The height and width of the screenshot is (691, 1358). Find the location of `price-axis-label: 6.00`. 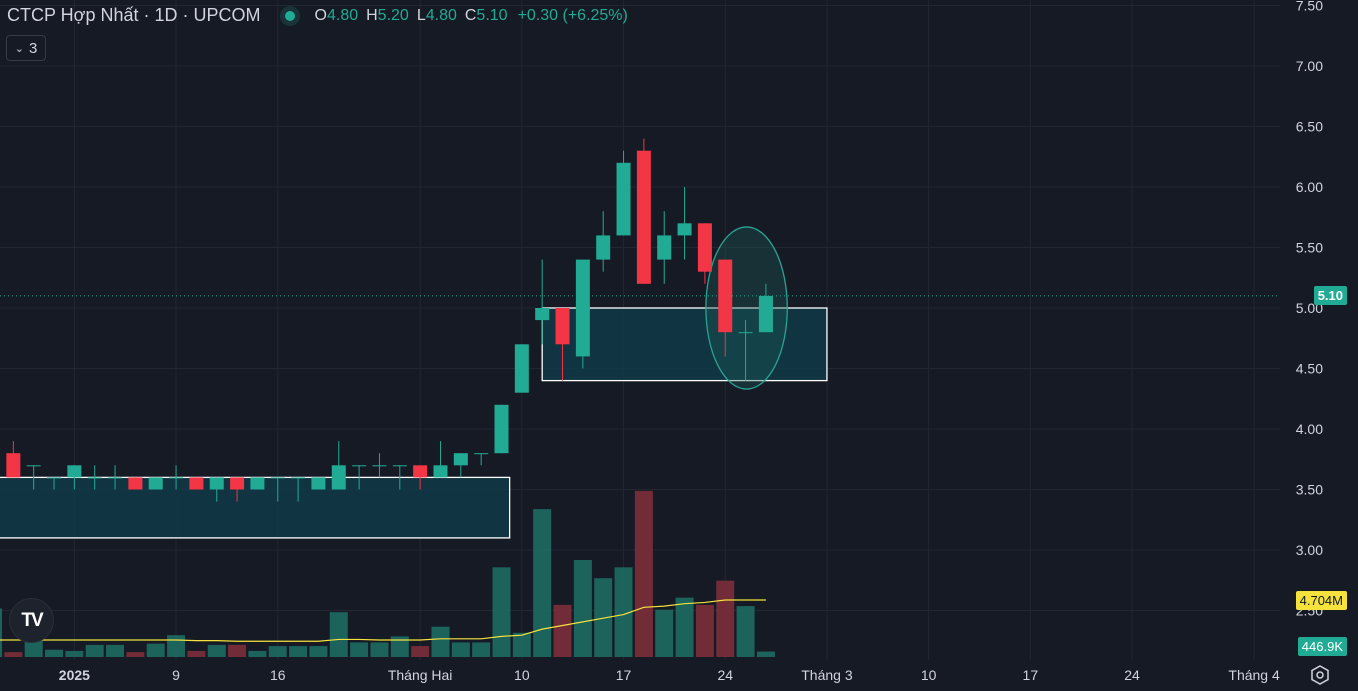

price-axis-label: 6.00 is located at coordinates (1309, 187).